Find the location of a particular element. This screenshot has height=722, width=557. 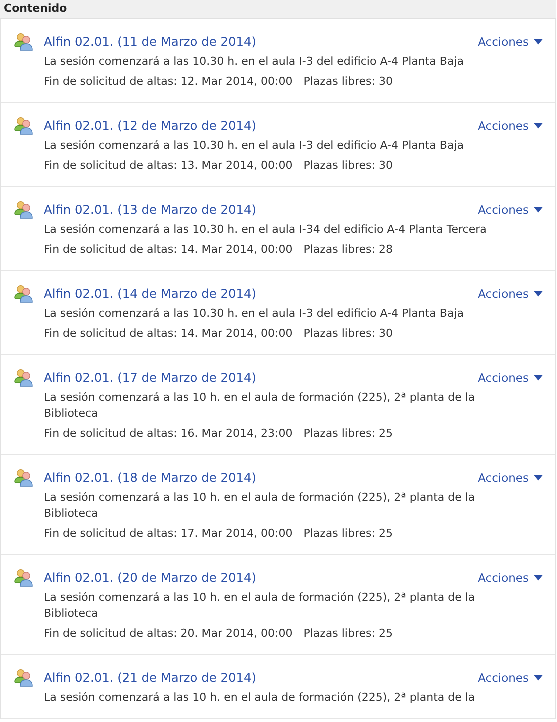

session-link: Alfin 02.01. (20 de Marzo de 2014) is located at coordinates (150, 578).